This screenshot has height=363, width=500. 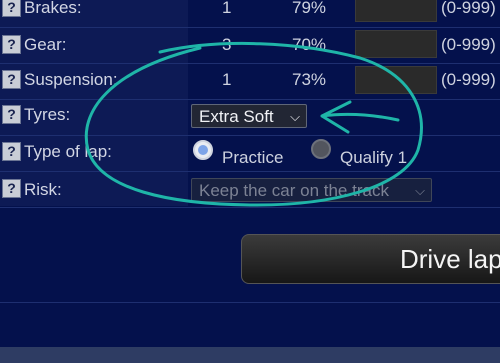 What do you see at coordinates (250, 302) in the screenshot?
I see `divider` at bounding box center [250, 302].